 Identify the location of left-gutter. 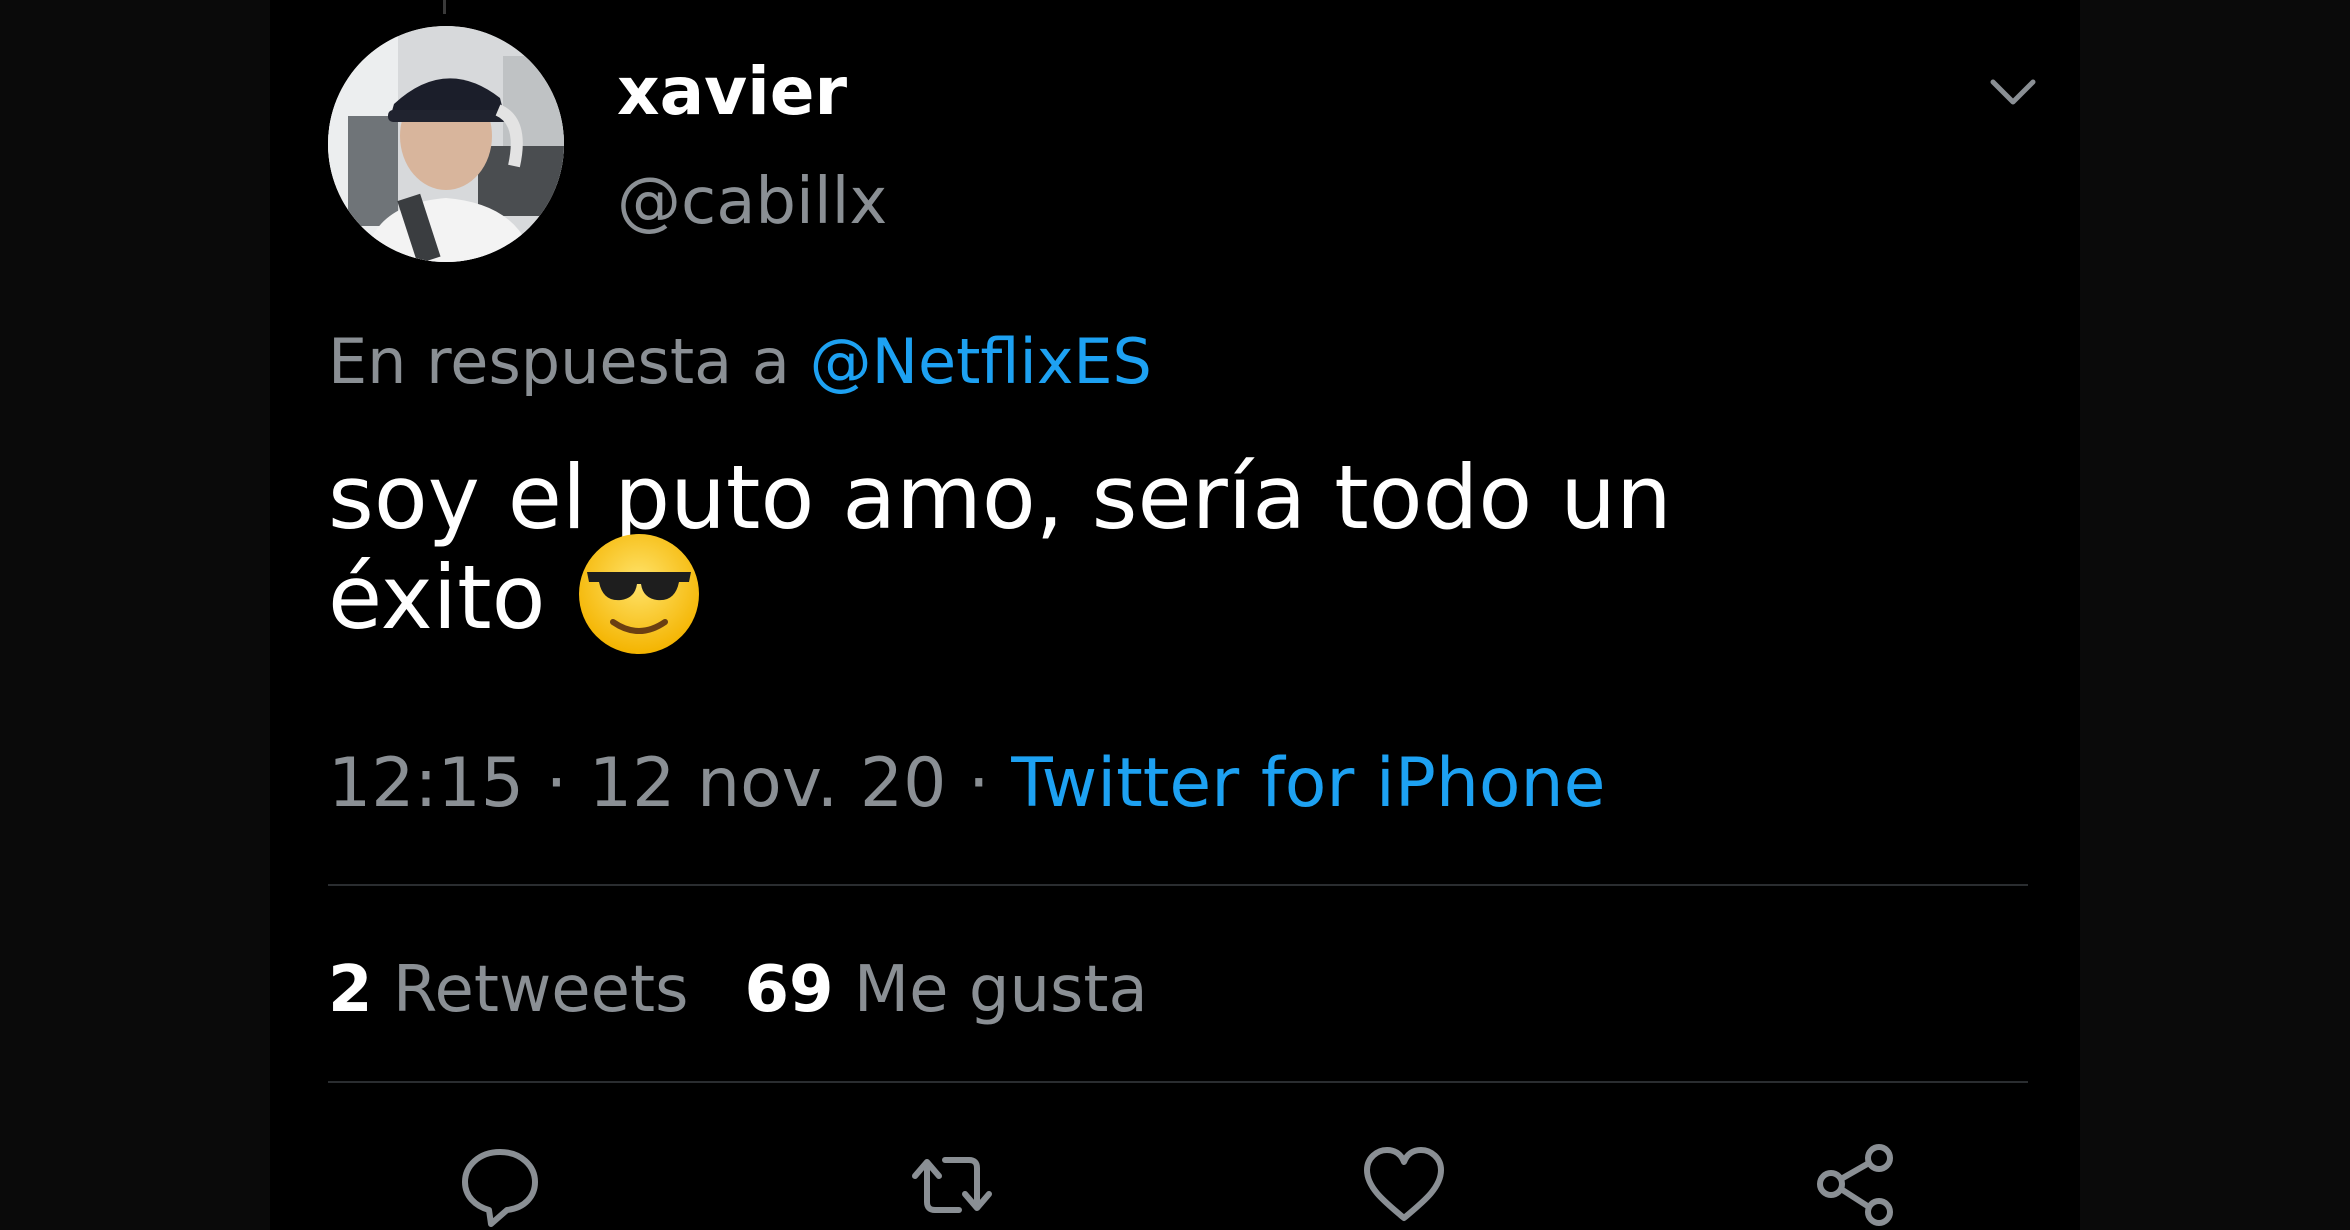
(135, 615).